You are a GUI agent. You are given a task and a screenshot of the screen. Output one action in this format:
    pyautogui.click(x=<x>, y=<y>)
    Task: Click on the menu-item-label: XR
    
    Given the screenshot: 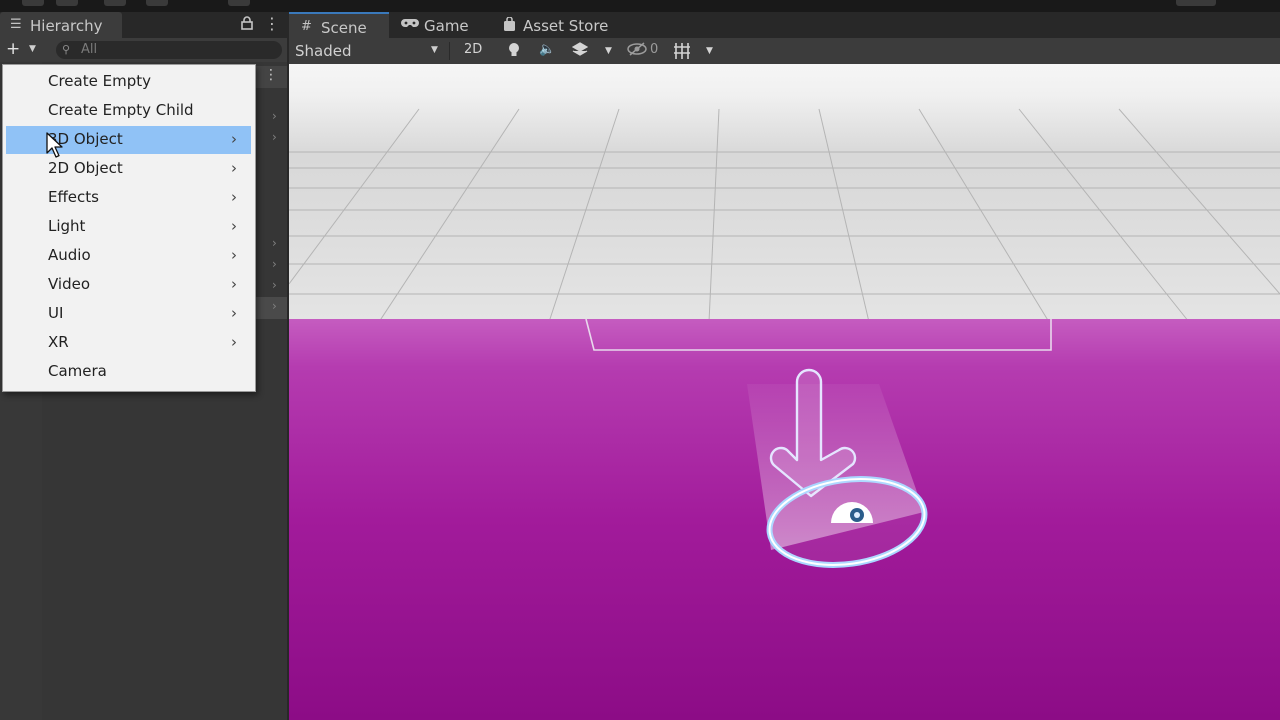 What is the action you would take?
    pyautogui.click(x=58, y=342)
    